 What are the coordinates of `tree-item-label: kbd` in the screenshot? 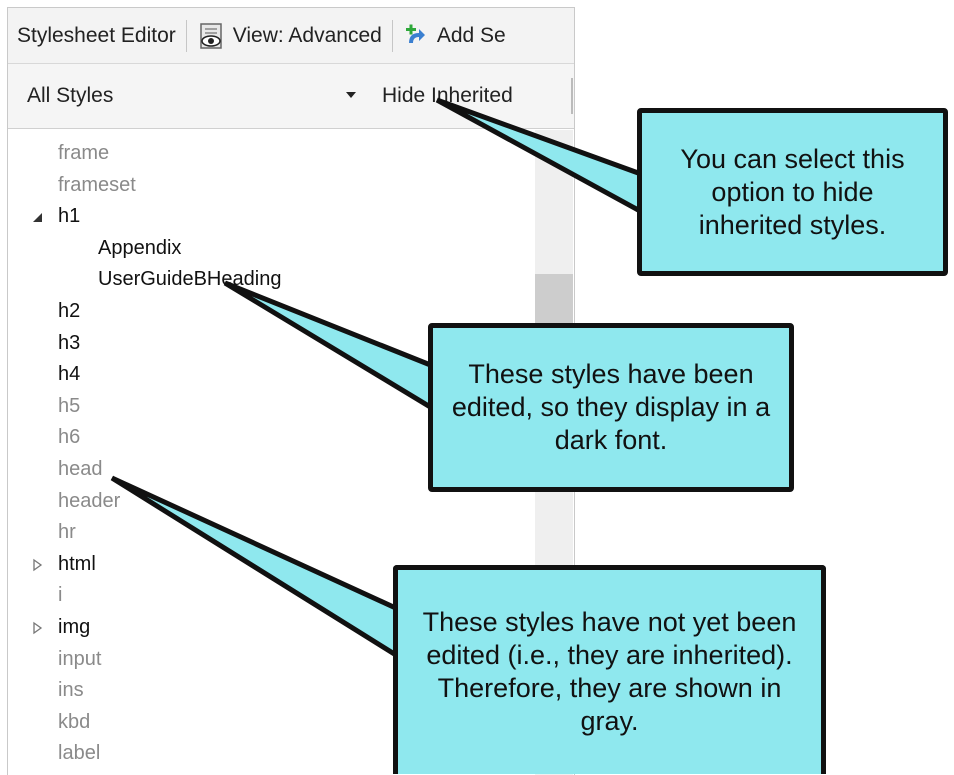 It's located at (74, 721).